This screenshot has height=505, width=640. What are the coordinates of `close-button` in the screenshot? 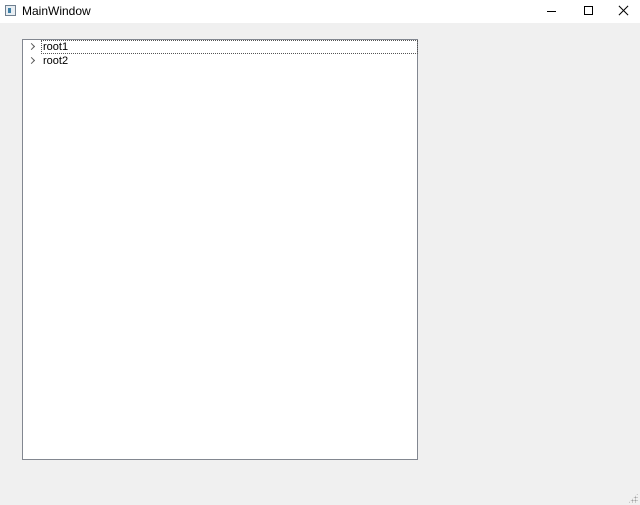 It's located at (623, 11).